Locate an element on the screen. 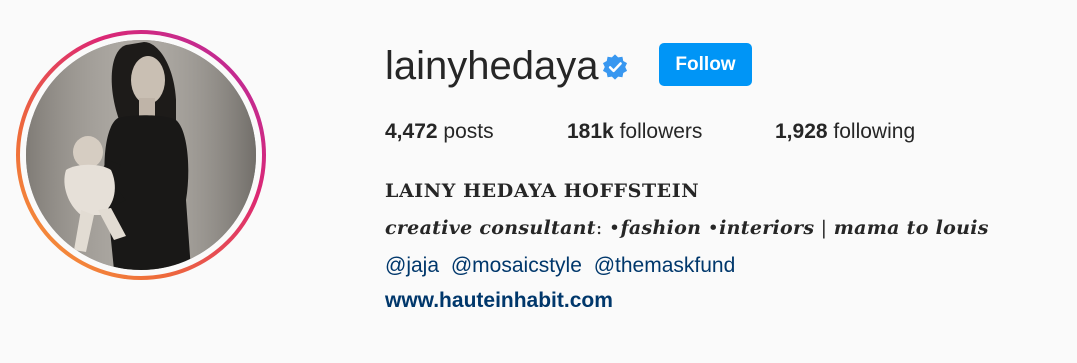 Image resolution: width=1077 pixels, height=363 pixels. follow-button: Follow is located at coordinates (705, 64).